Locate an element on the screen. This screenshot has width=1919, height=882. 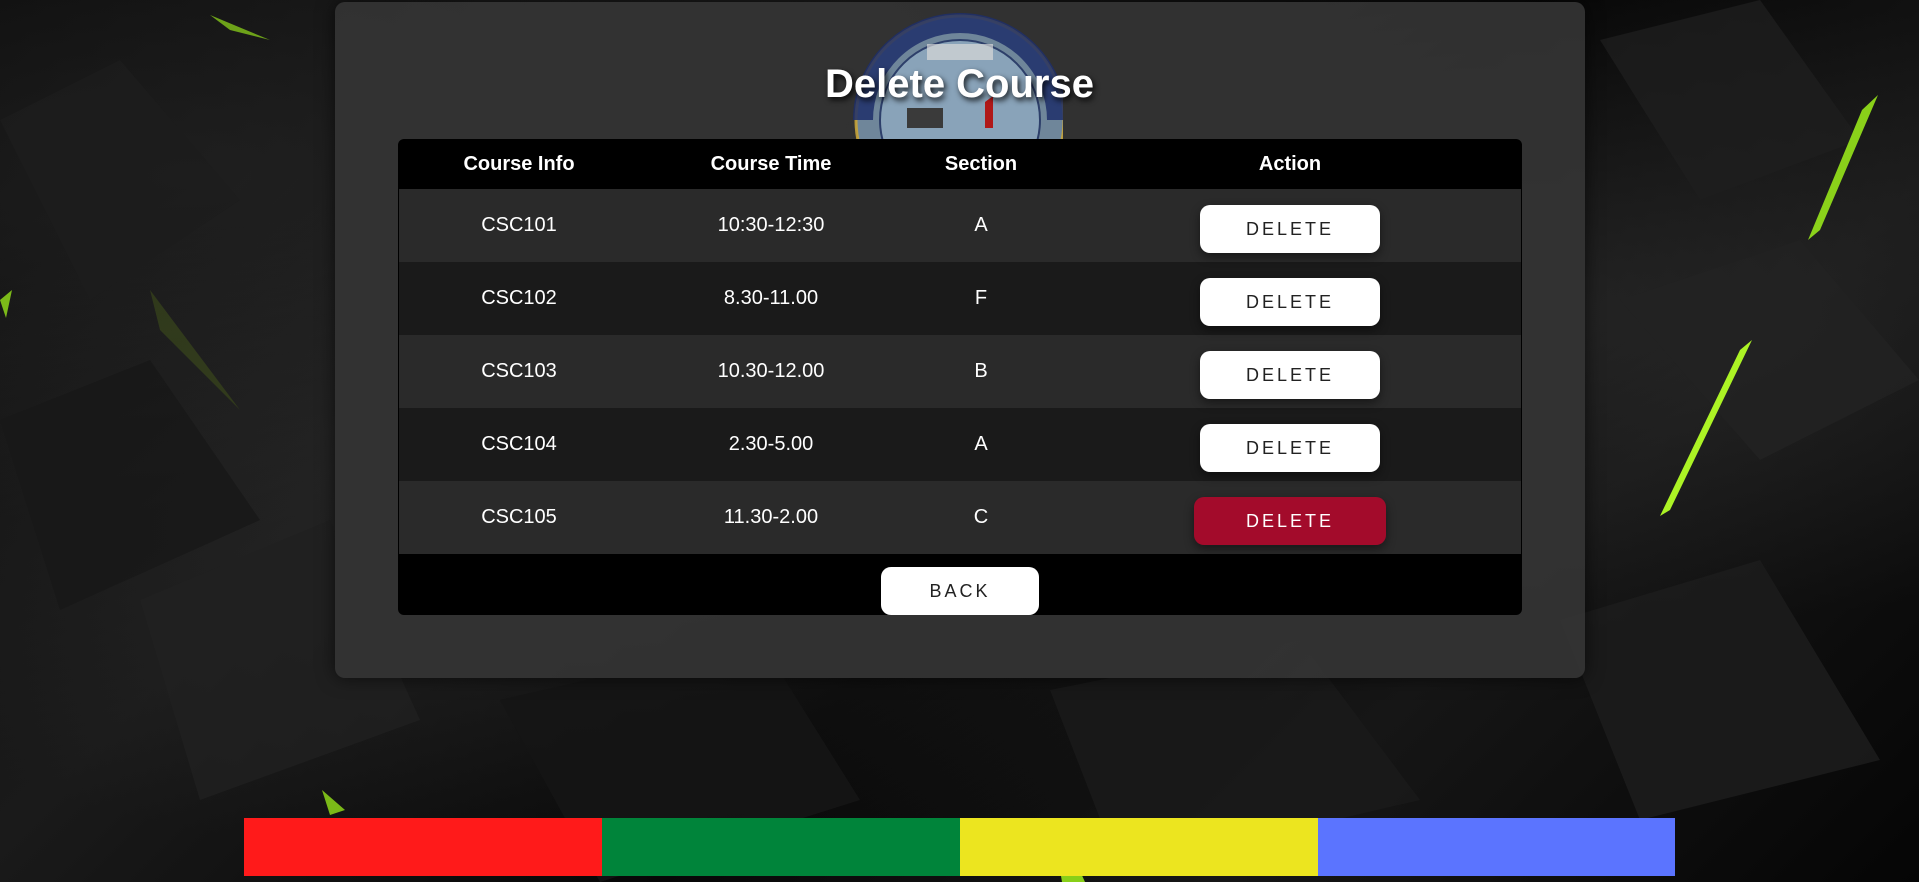
time-cell: 10.30-12.00 is located at coordinates (771, 371).